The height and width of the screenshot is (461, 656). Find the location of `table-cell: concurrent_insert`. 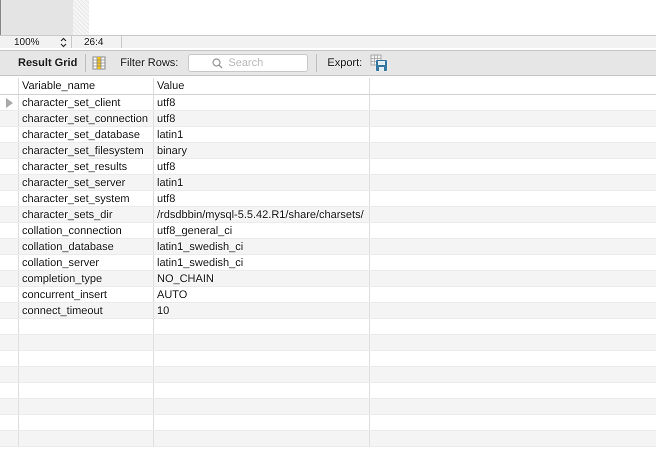

table-cell: concurrent_insert is located at coordinates (86, 294).